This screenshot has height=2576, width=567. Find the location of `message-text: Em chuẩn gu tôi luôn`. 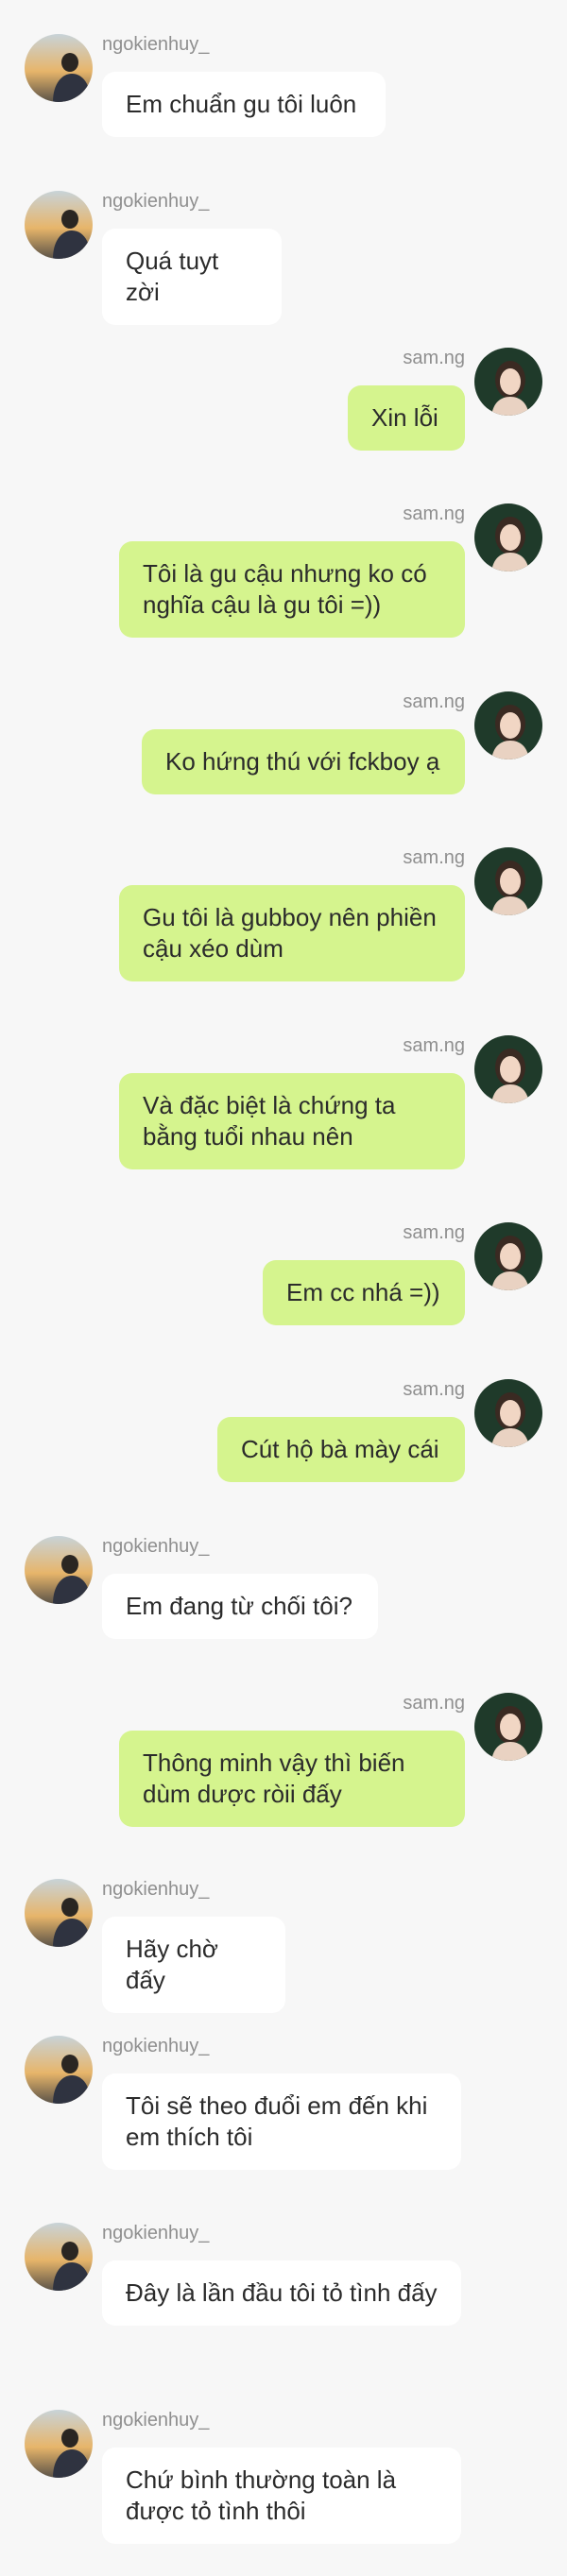

message-text: Em chuẩn gu tôi luôn is located at coordinates (241, 104).